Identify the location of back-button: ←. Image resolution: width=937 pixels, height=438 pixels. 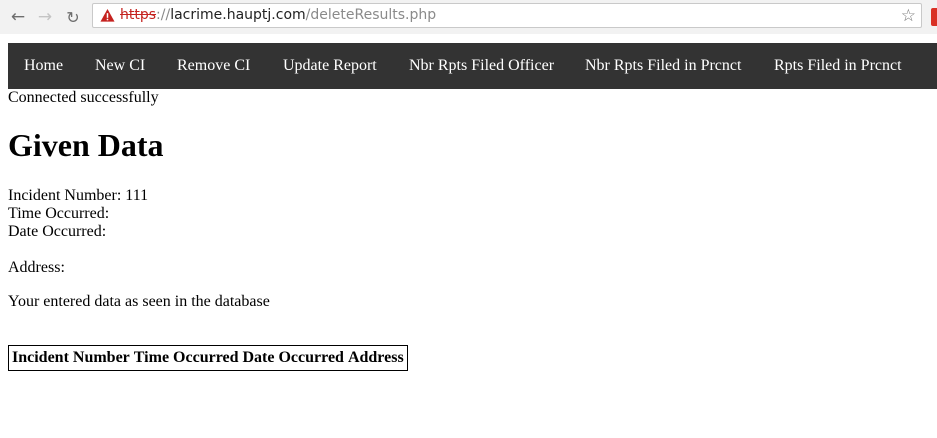
(18, 17).